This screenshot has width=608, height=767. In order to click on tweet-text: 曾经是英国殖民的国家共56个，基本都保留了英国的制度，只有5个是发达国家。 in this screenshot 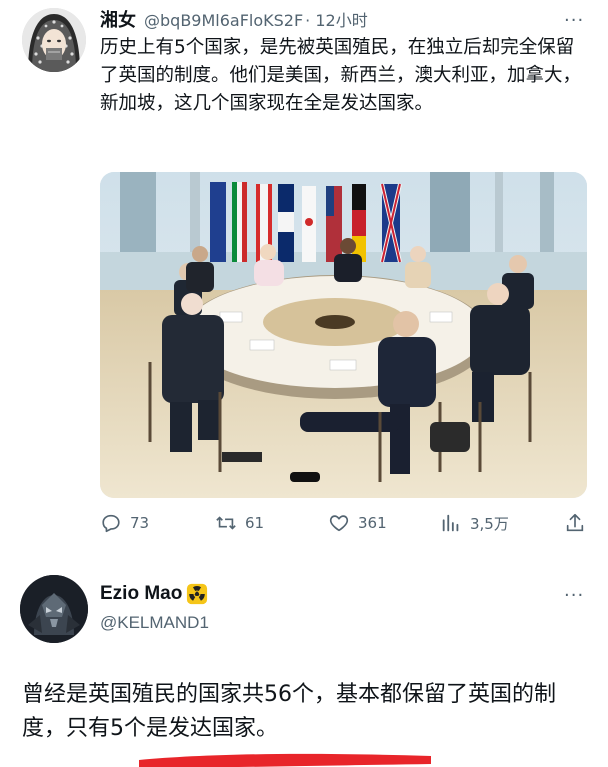, I will do `click(307, 712)`.